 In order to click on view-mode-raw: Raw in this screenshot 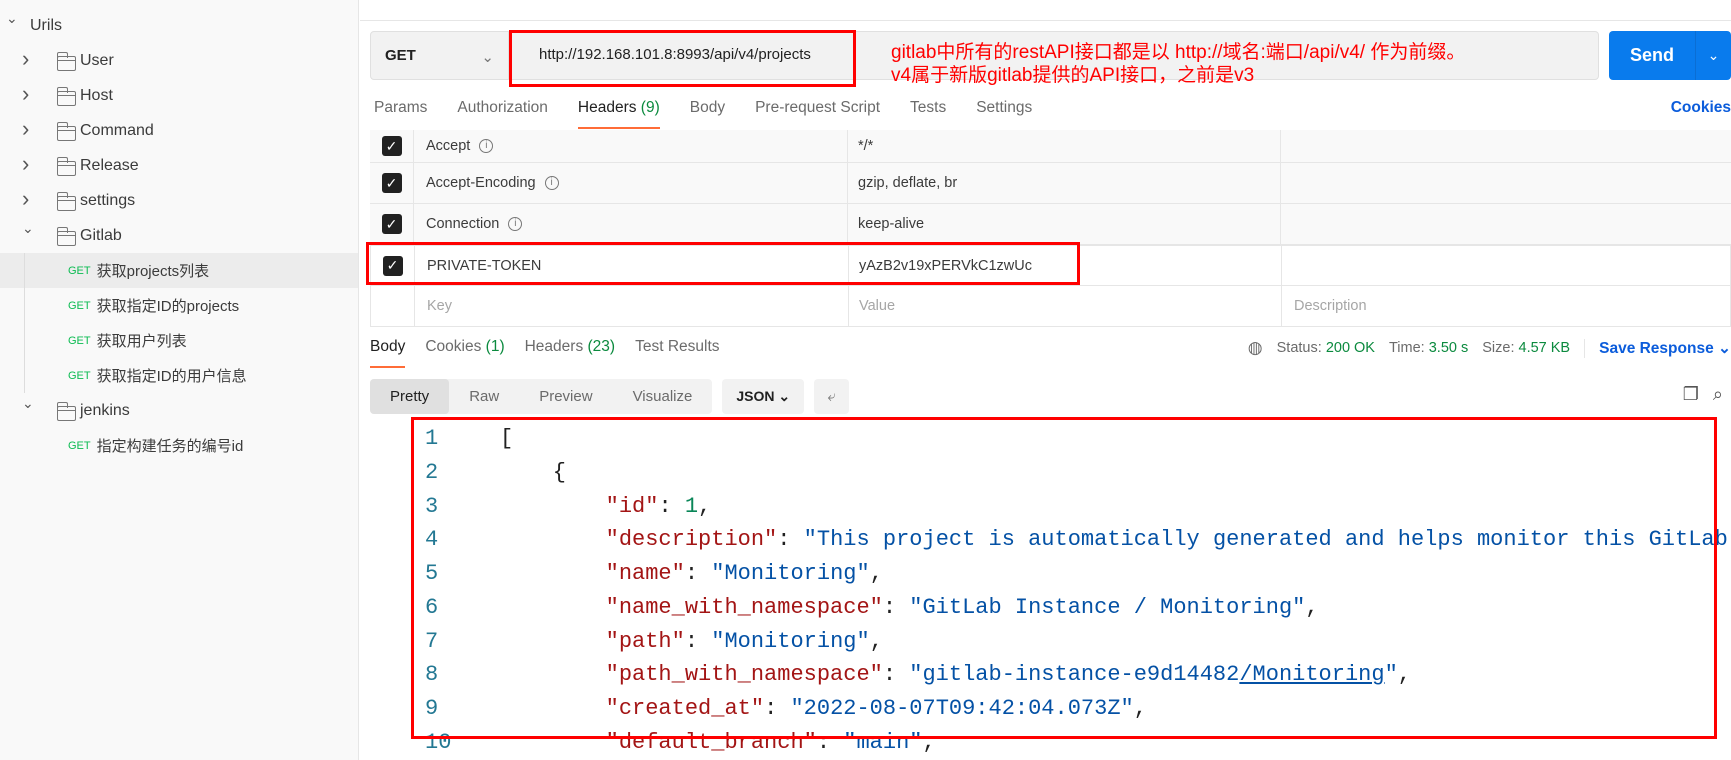, I will do `click(484, 396)`.